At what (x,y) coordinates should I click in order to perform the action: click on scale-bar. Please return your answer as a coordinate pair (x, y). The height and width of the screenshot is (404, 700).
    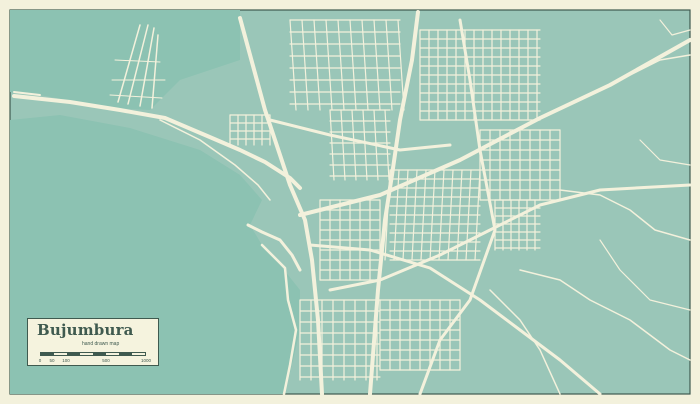
    Looking at the image, I should click on (93, 354).